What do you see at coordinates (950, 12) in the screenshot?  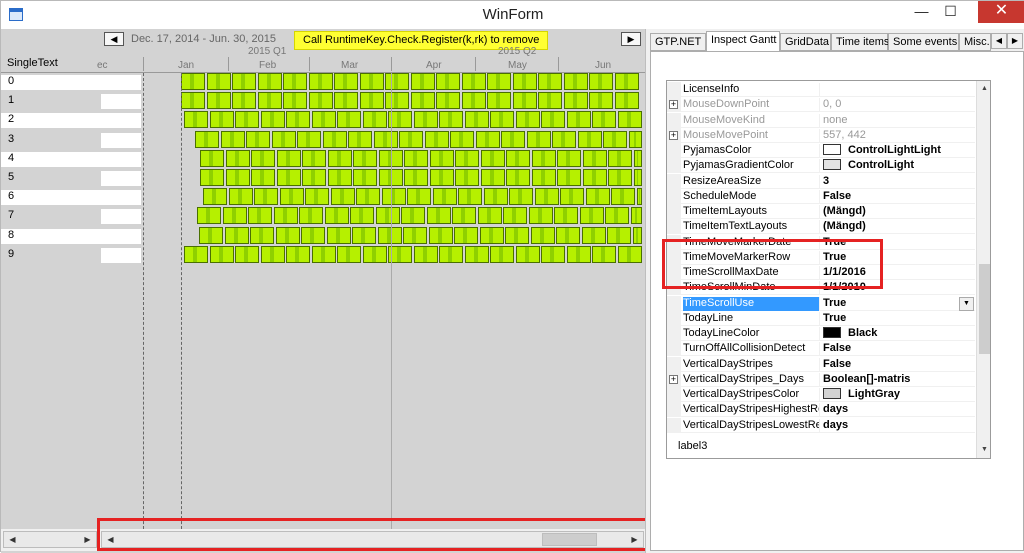 I see `maximize-button: ☐` at bounding box center [950, 12].